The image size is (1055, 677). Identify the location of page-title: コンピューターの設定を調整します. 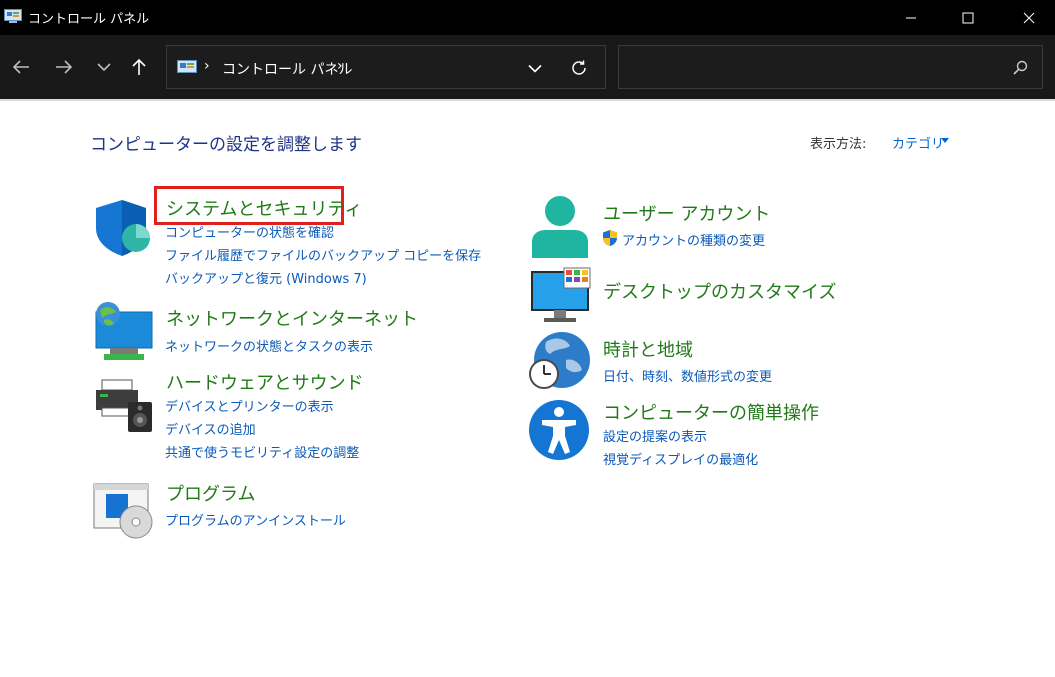
(226, 145).